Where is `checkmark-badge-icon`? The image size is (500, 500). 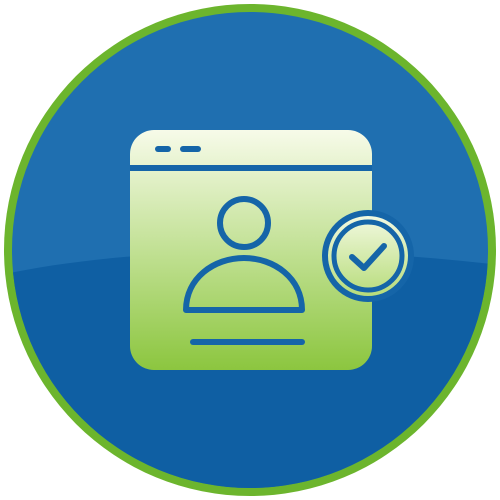
checkmark-badge-icon is located at coordinates (368, 256).